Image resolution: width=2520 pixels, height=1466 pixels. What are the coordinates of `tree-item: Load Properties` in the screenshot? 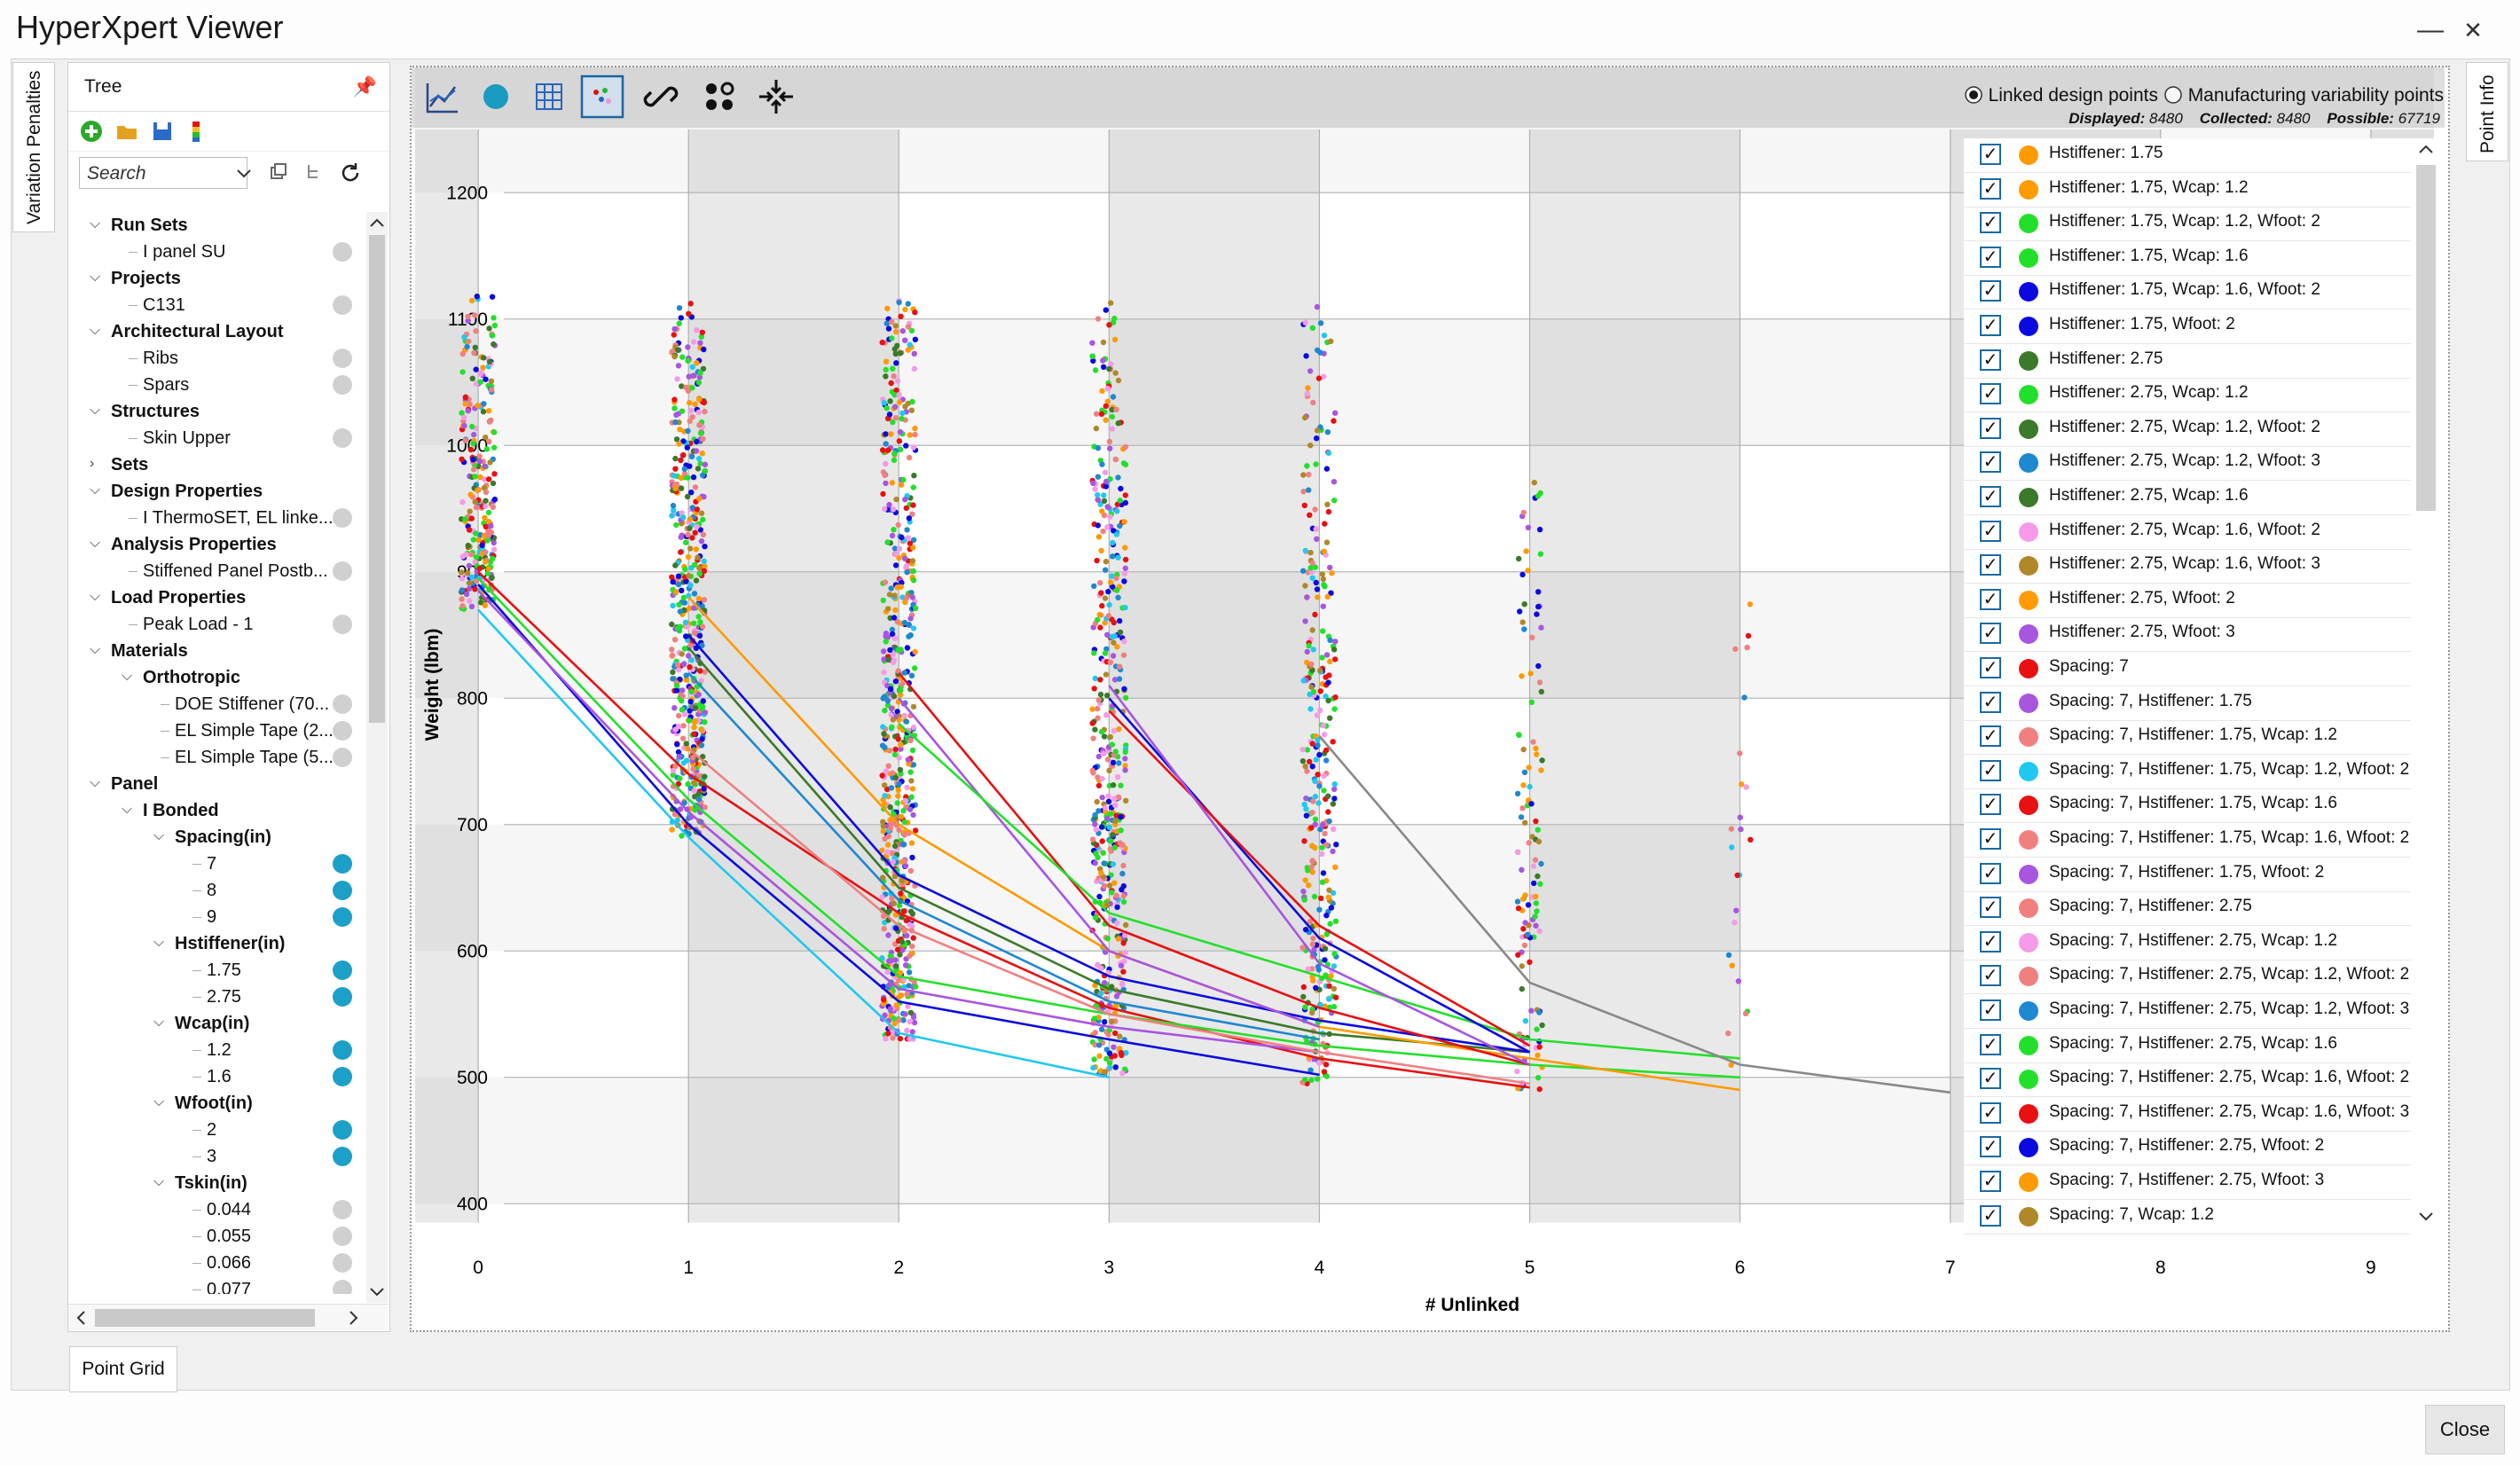 It's located at (178, 597).